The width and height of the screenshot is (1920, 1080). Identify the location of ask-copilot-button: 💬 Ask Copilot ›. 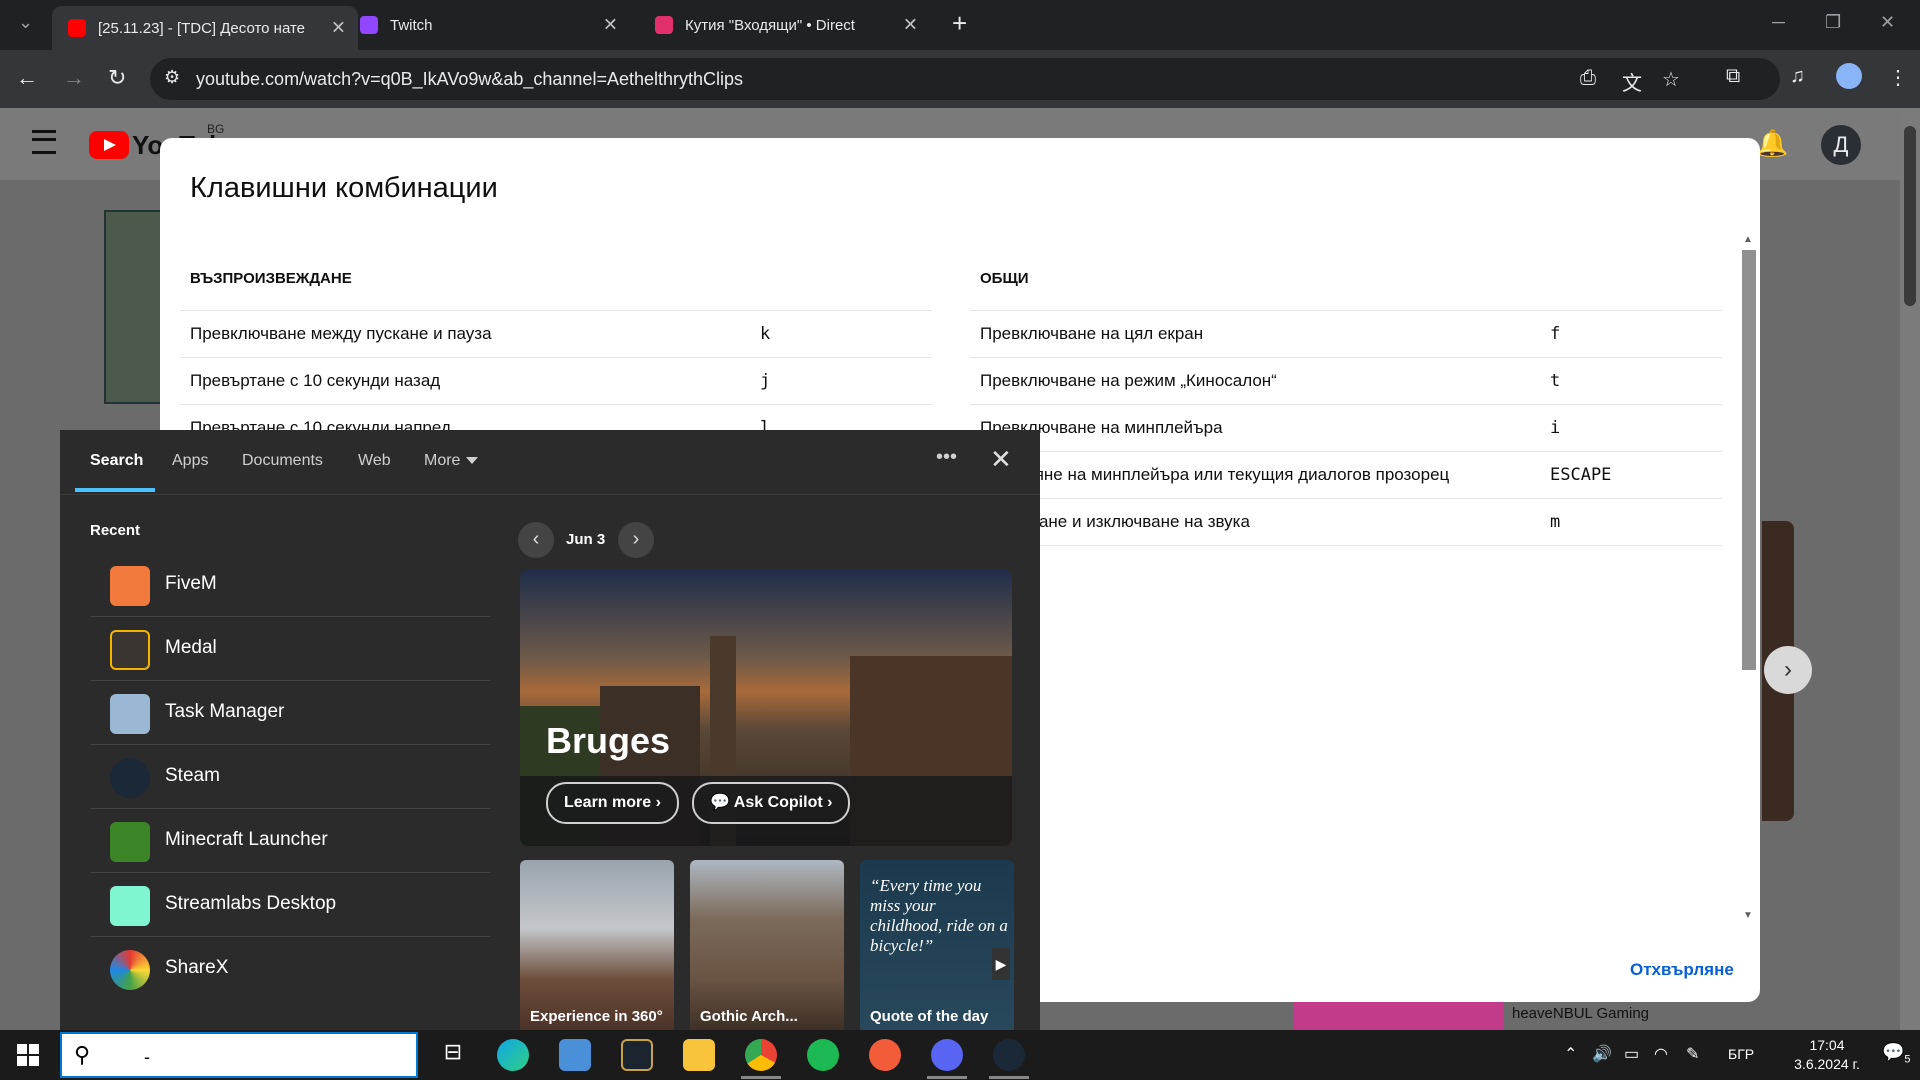
(771, 803).